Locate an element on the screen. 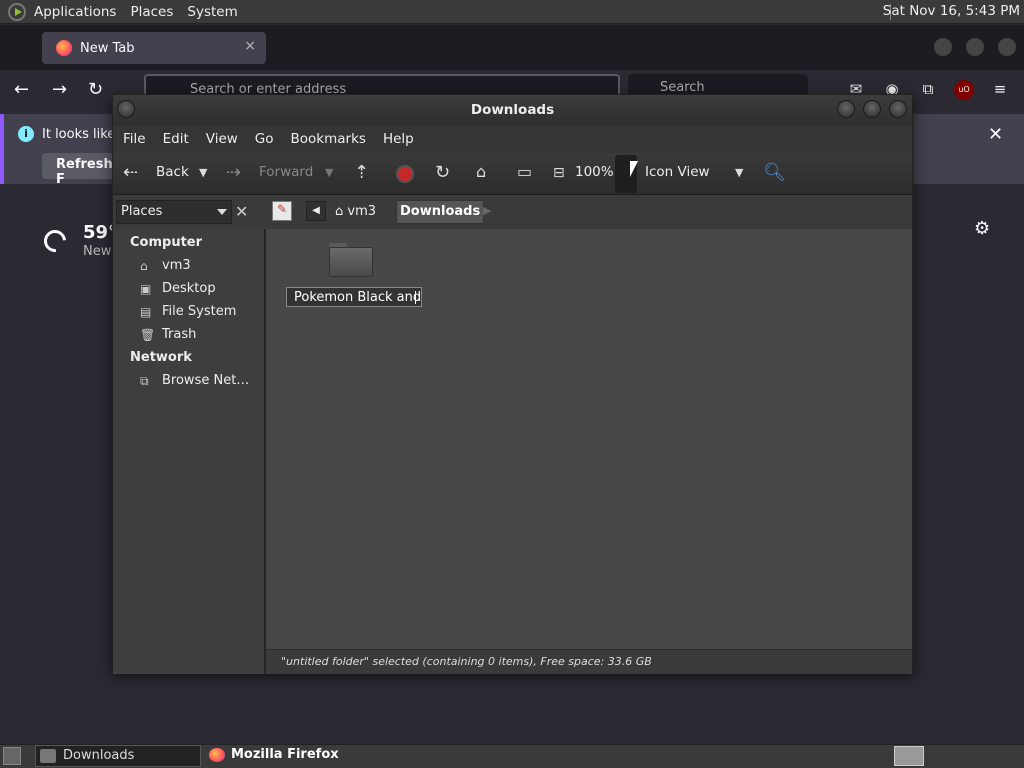 This screenshot has width=1024, height=768. mouse-cursor-icon is located at coordinates (634, 169).